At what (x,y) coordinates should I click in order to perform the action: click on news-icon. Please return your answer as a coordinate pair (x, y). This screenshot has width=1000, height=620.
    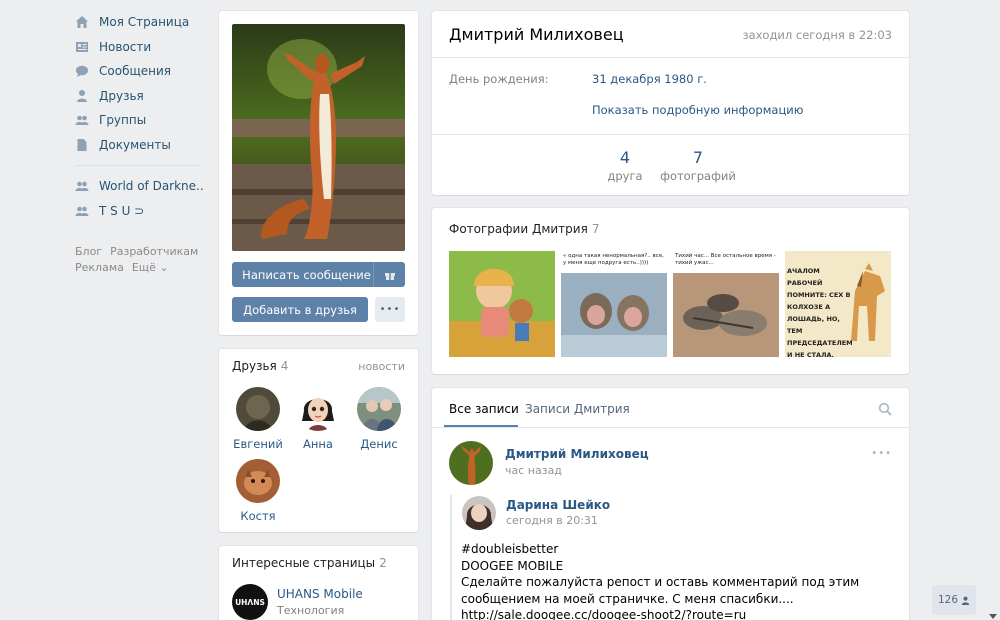
    Looking at the image, I should click on (82, 47).